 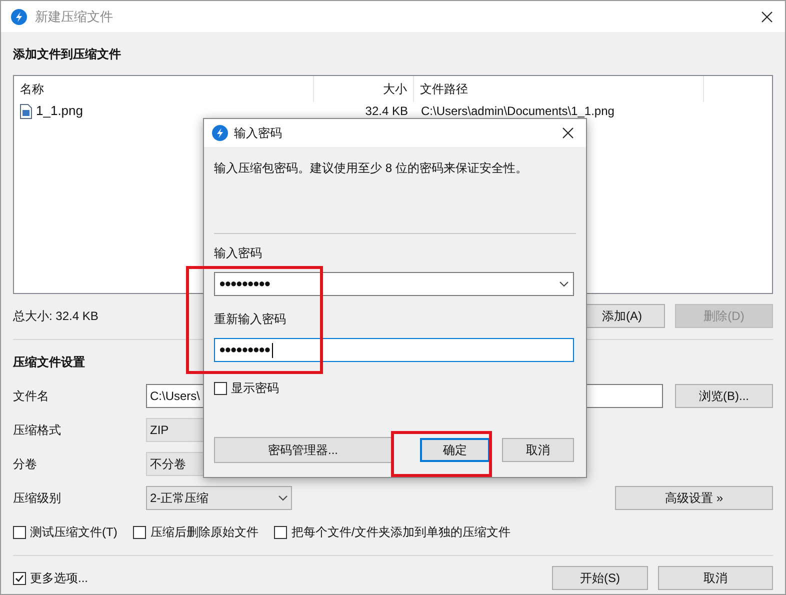 What do you see at coordinates (371, 168) in the screenshot?
I see `dialog-message: 输入压缩包密码。建议使用至少 8 位的密码来保证安全性。` at bounding box center [371, 168].